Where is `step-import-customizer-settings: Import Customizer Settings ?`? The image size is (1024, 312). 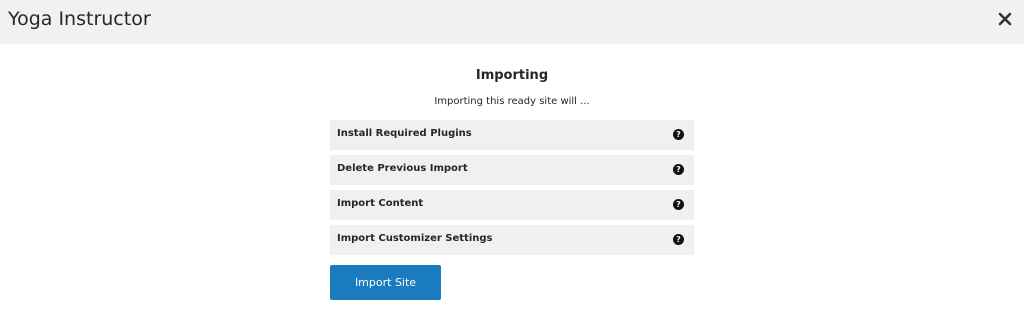
step-import-customizer-settings: Import Customizer Settings ? is located at coordinates (512, 240).